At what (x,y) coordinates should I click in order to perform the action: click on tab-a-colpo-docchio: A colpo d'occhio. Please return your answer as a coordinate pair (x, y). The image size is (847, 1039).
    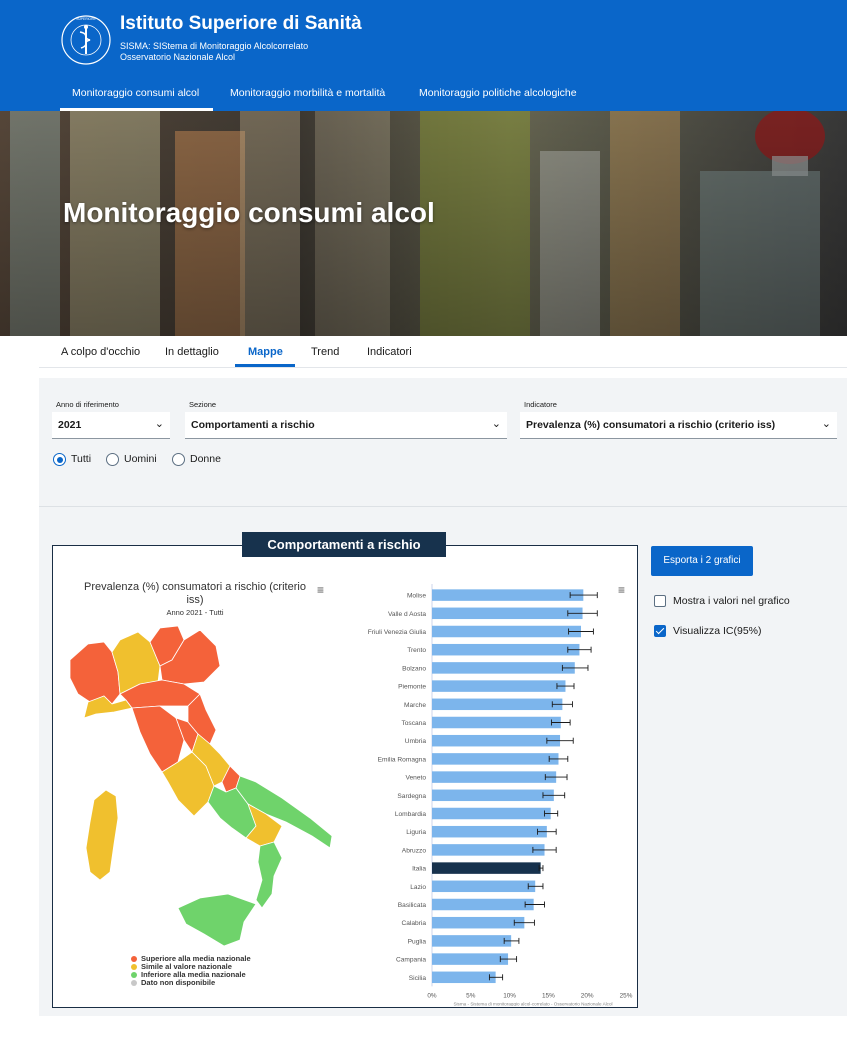
    Looking at the image, I should click on (100, 352).